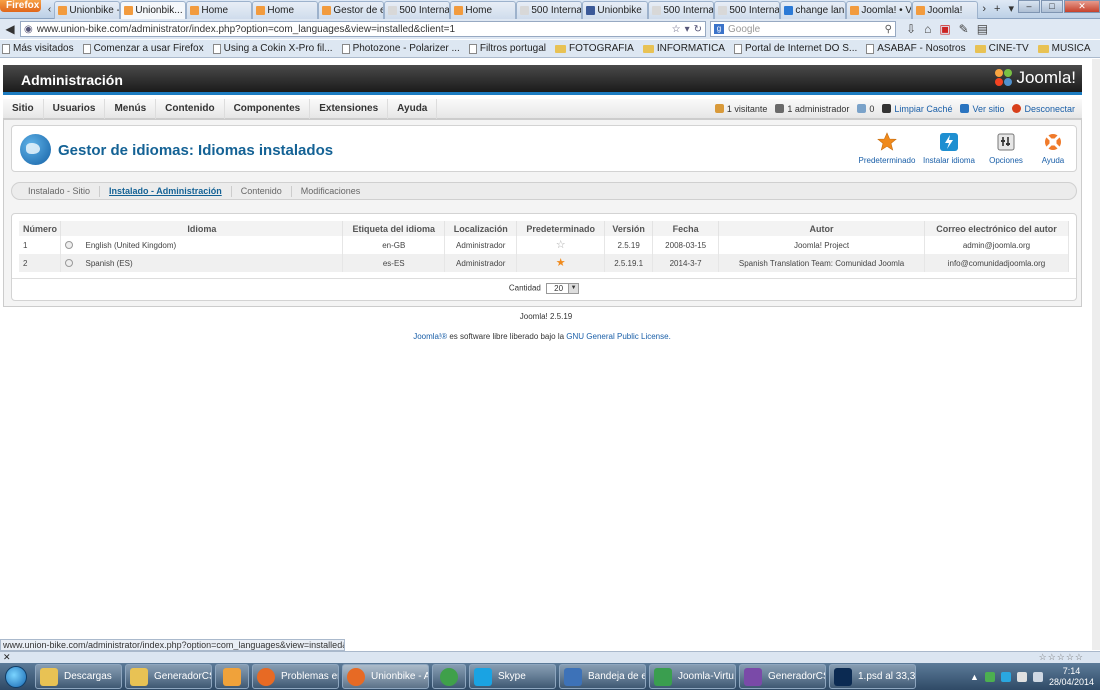 The width and height of the screenshot is (1100, 690). Describe the element at coordinates (618, 336) in the screenshot. I see `gpl-link: GNU General Public License.` at that location.